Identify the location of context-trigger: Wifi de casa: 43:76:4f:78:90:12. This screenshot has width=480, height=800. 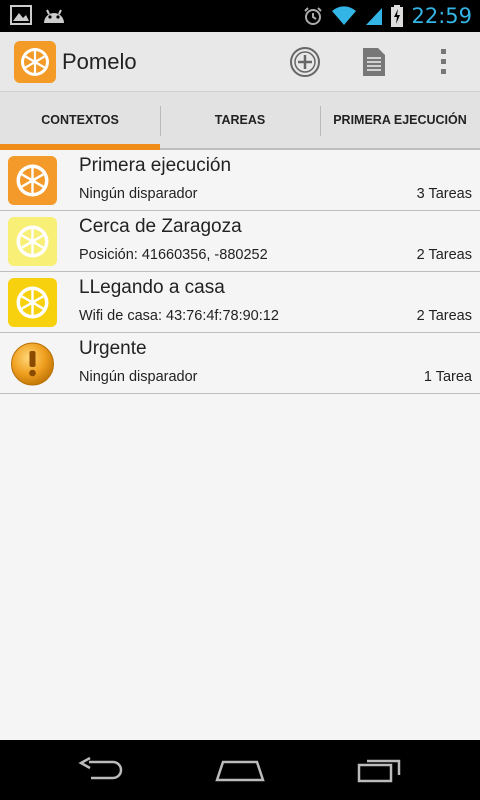
(179, 316).